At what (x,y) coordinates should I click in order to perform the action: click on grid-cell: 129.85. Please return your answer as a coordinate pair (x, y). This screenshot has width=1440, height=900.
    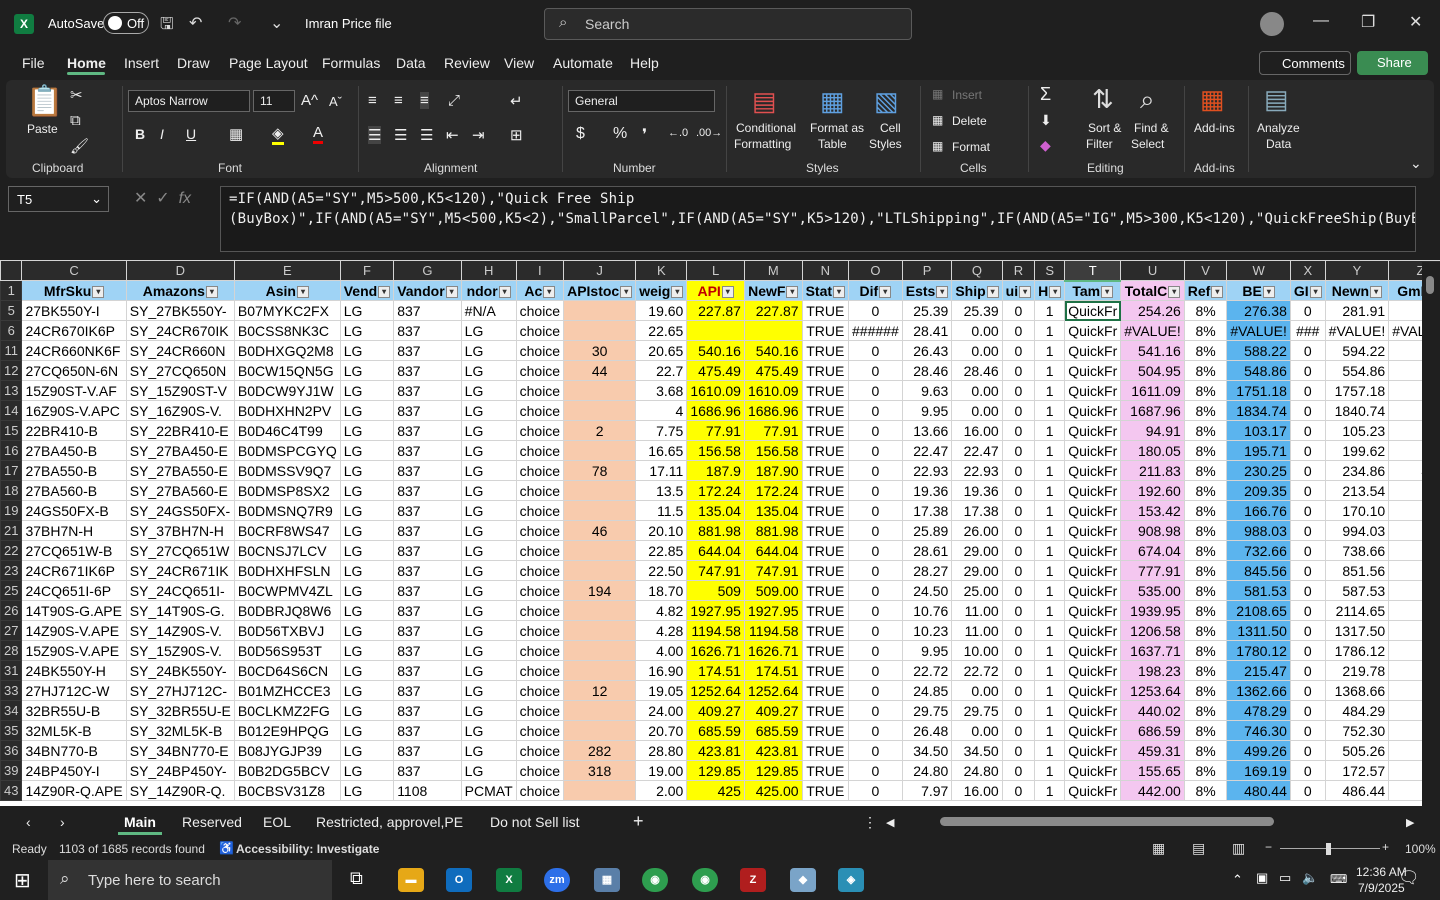
    Looking at the image, I should click on (715, 770).